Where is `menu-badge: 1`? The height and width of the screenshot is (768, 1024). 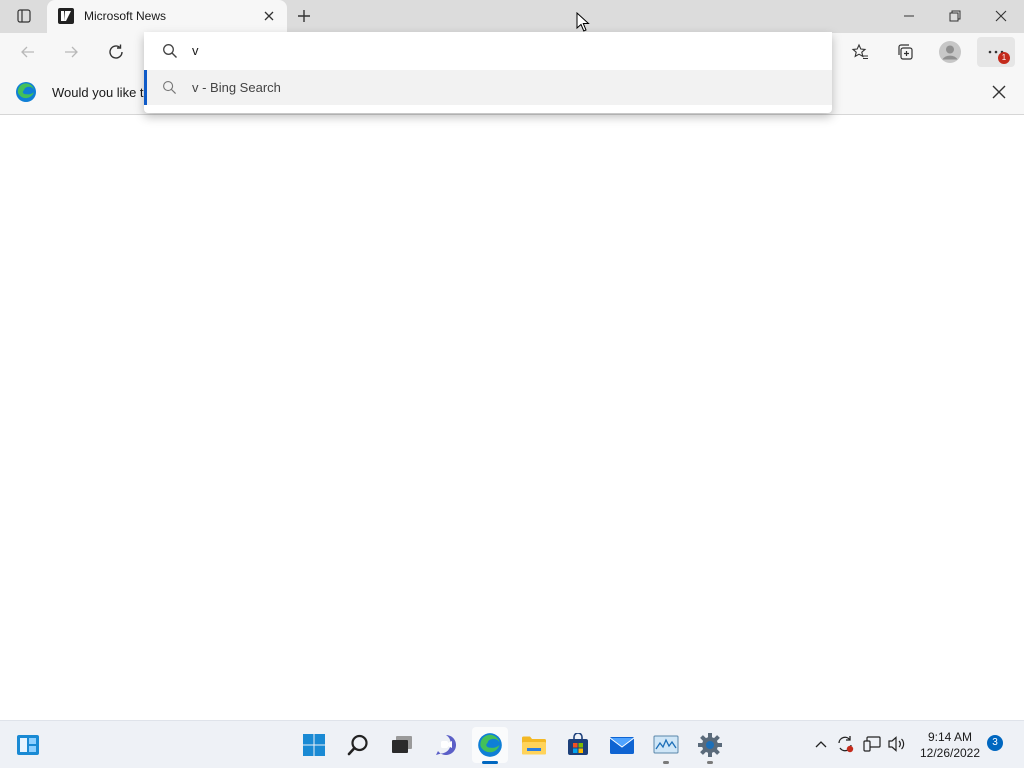 menu-badge: 1 is located at coordinates (1004, 58).